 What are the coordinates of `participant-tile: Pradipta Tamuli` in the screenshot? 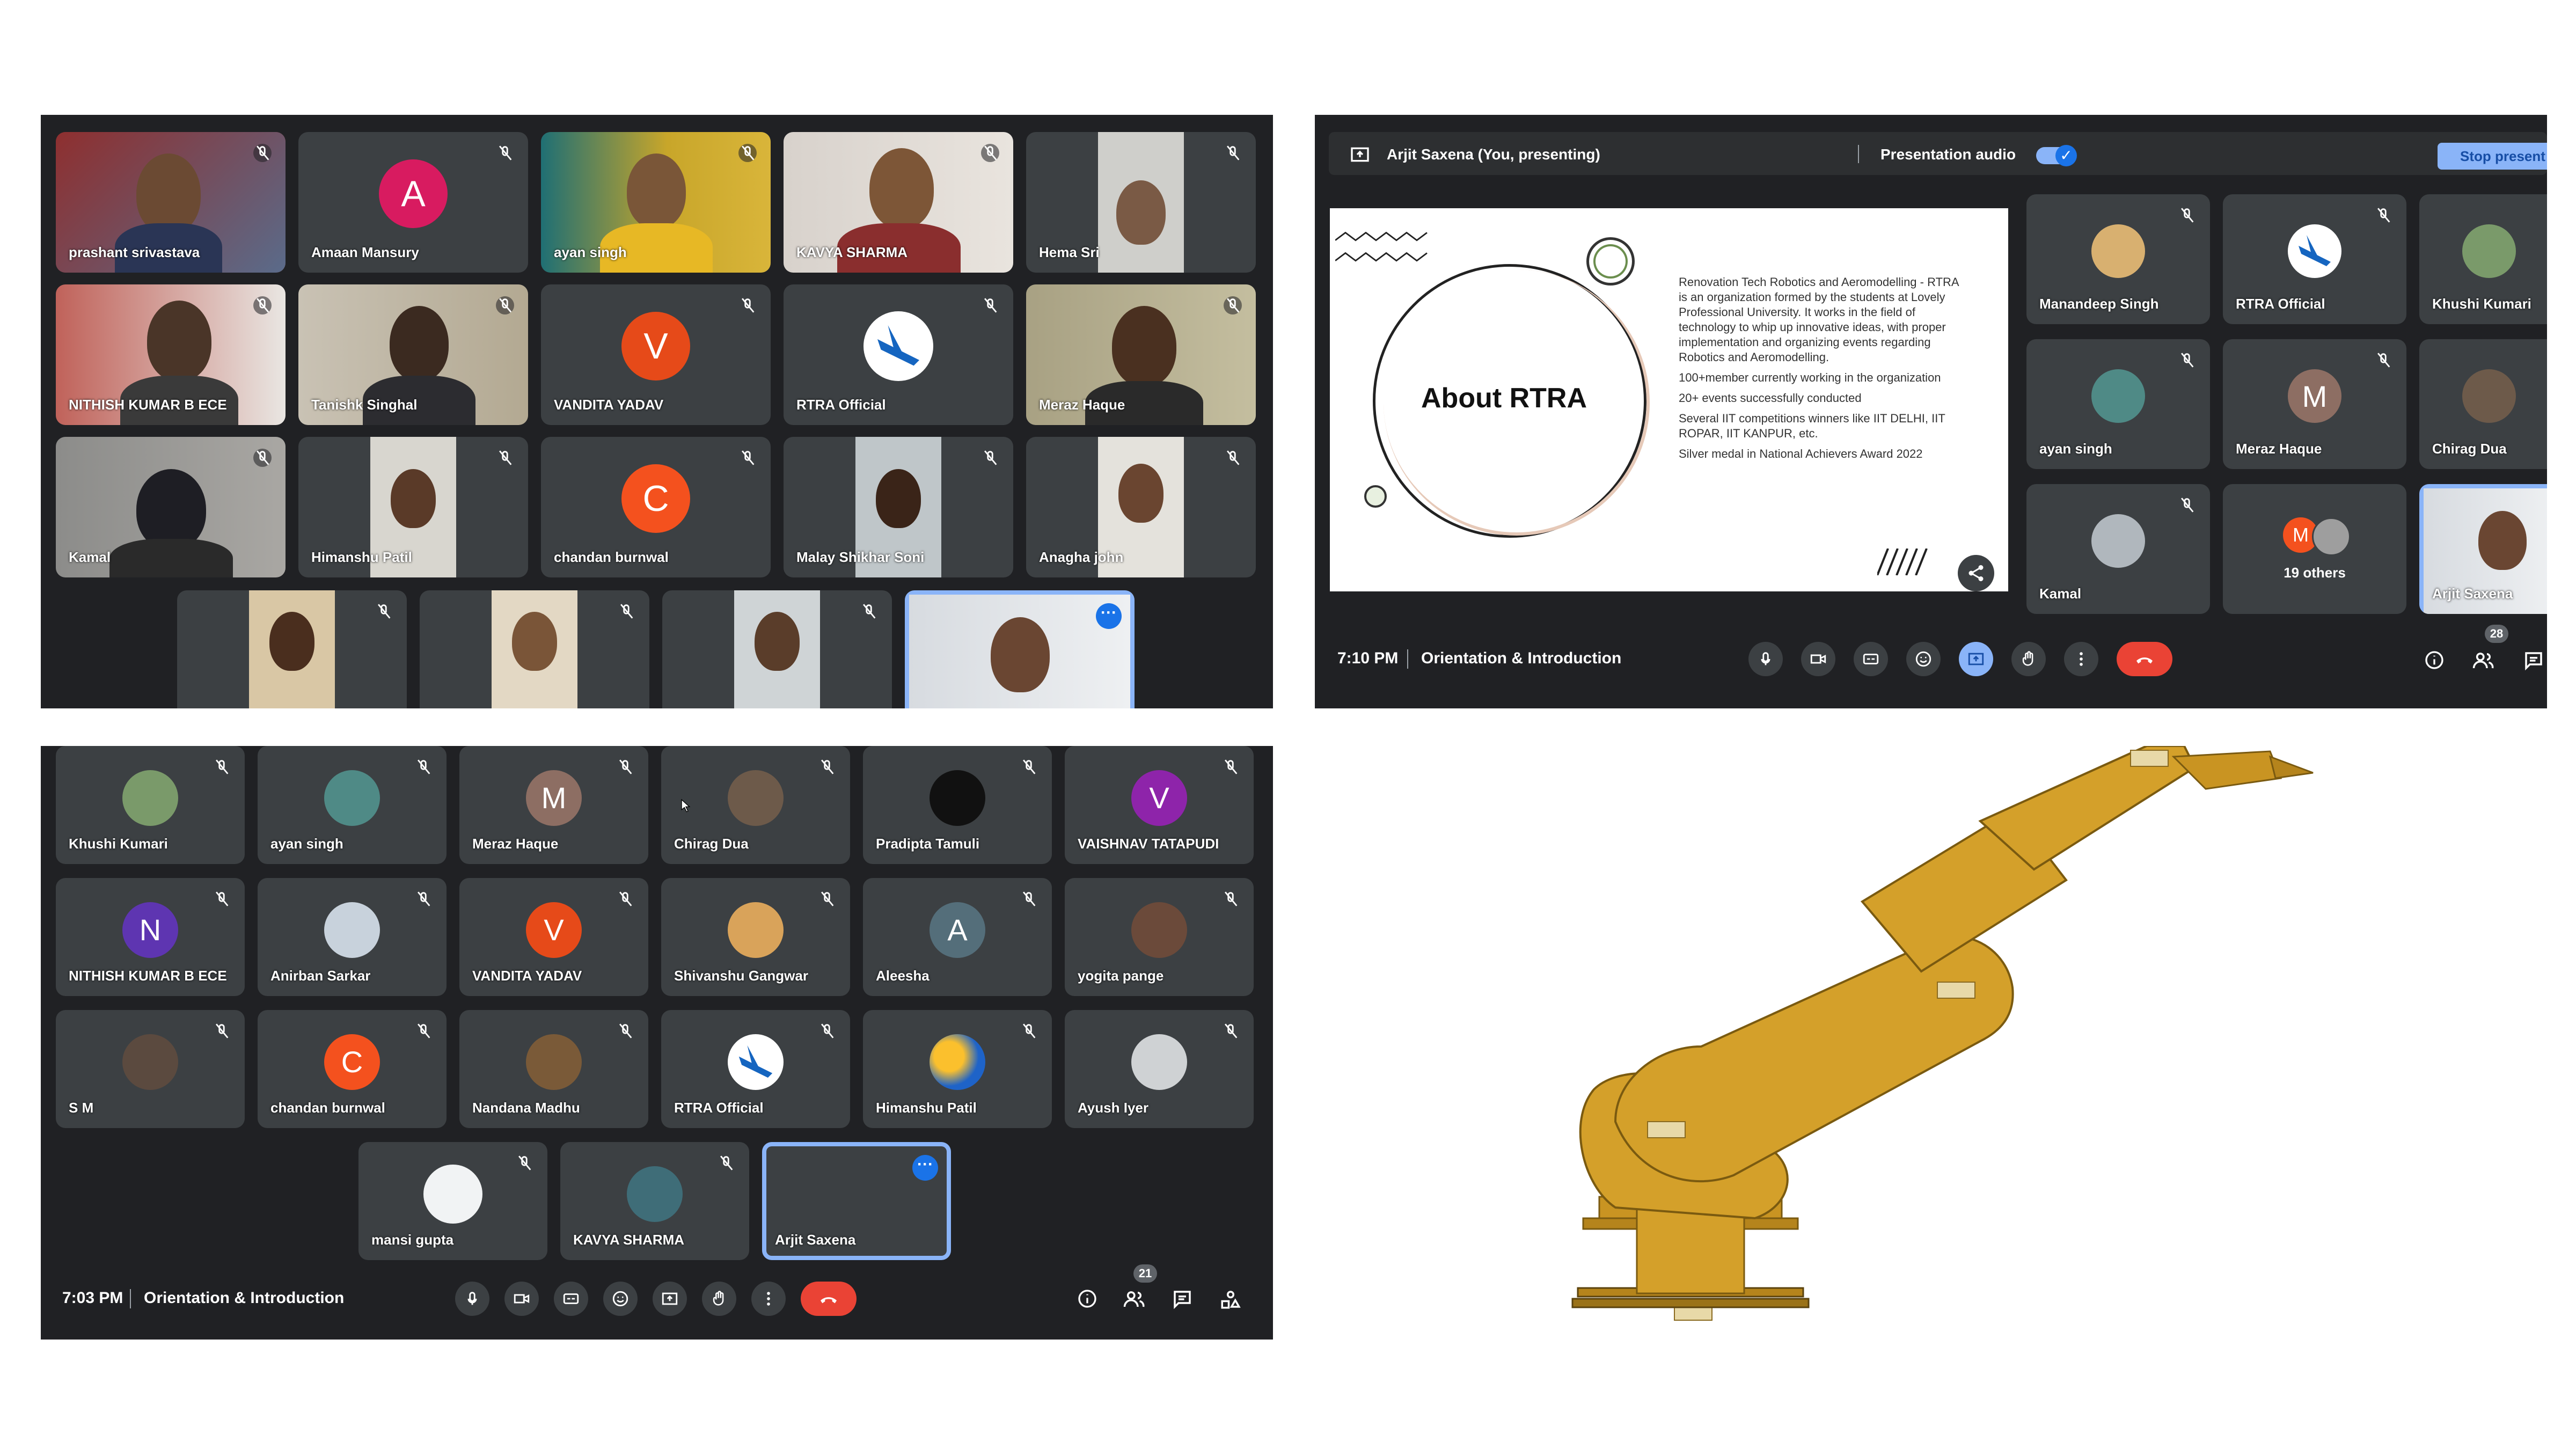 It's located at (957, 805).